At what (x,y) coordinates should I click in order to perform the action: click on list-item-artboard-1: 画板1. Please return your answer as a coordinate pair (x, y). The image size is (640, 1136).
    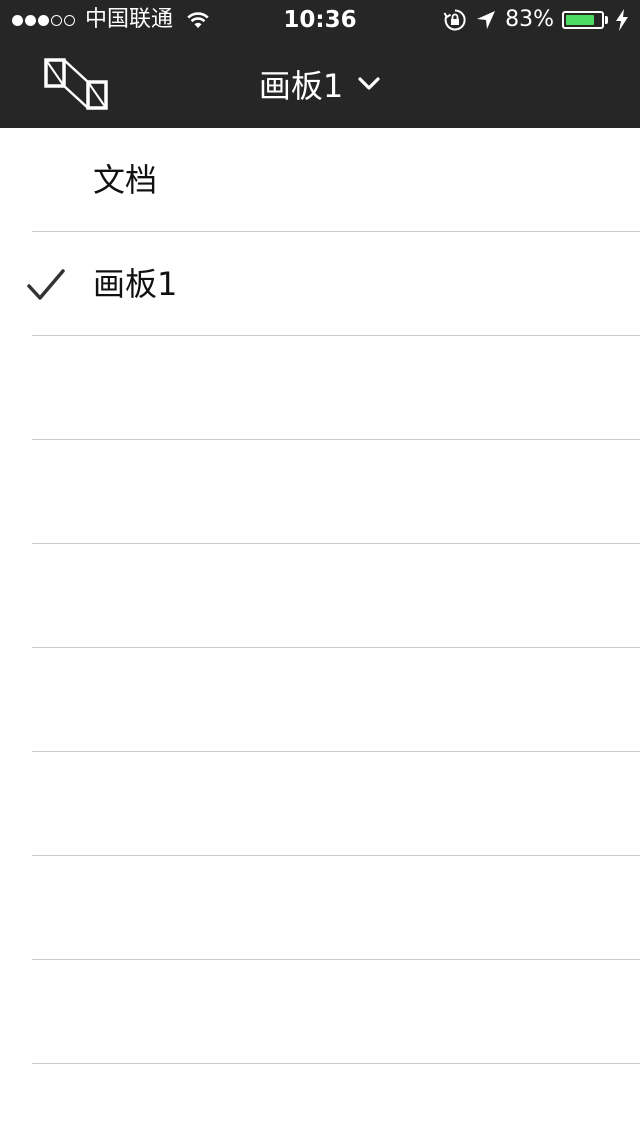
    Looking at the image, I should click on (320, 284).